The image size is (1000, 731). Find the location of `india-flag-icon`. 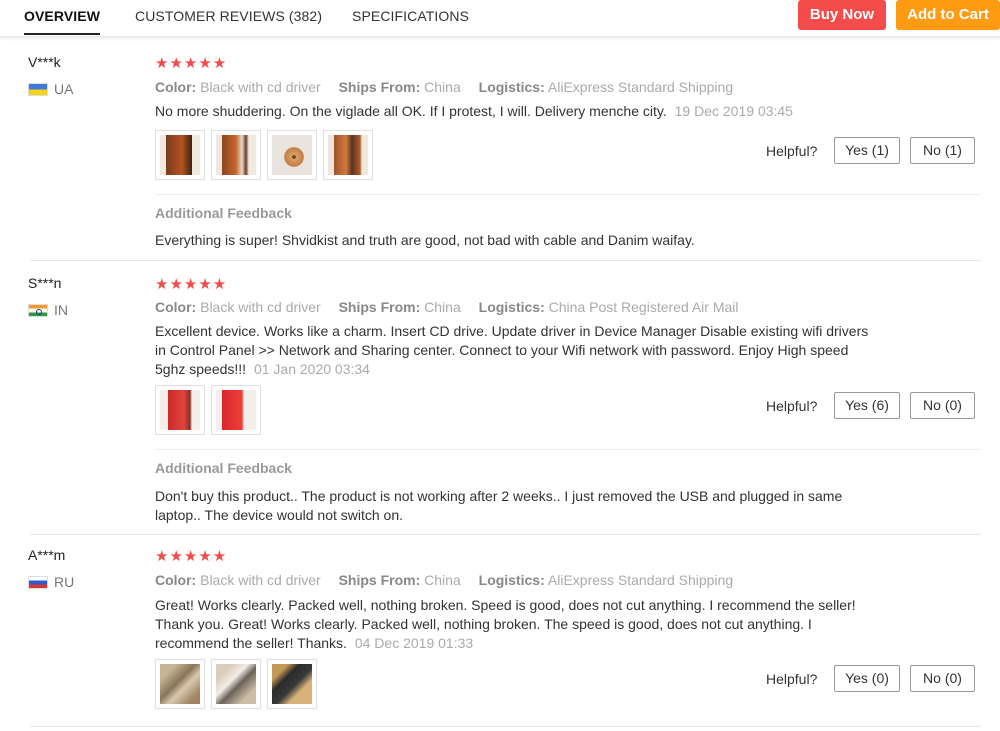

india-flag-icon is located at coordinates (38, 310).